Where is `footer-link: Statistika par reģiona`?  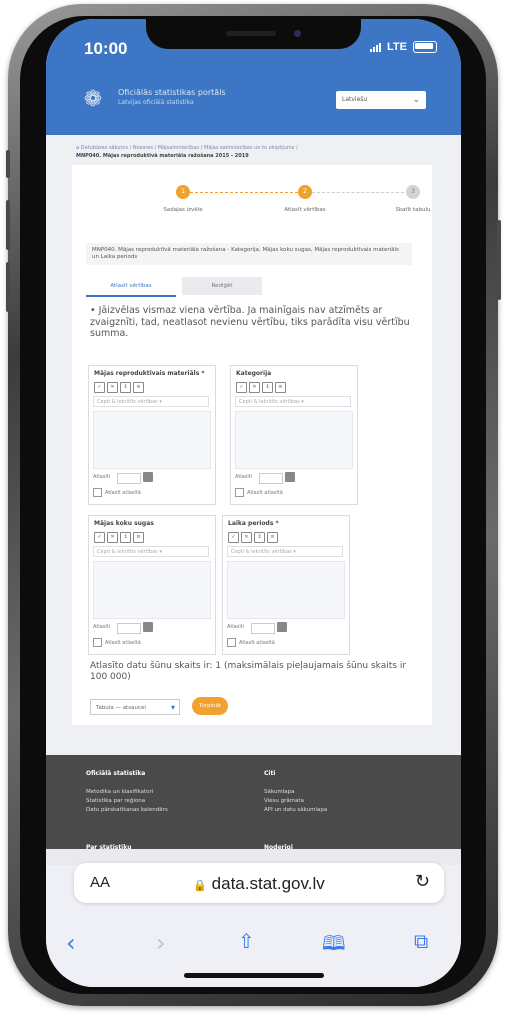
footer-link: Statistika par reģiona is located at coordinates (127, 801).